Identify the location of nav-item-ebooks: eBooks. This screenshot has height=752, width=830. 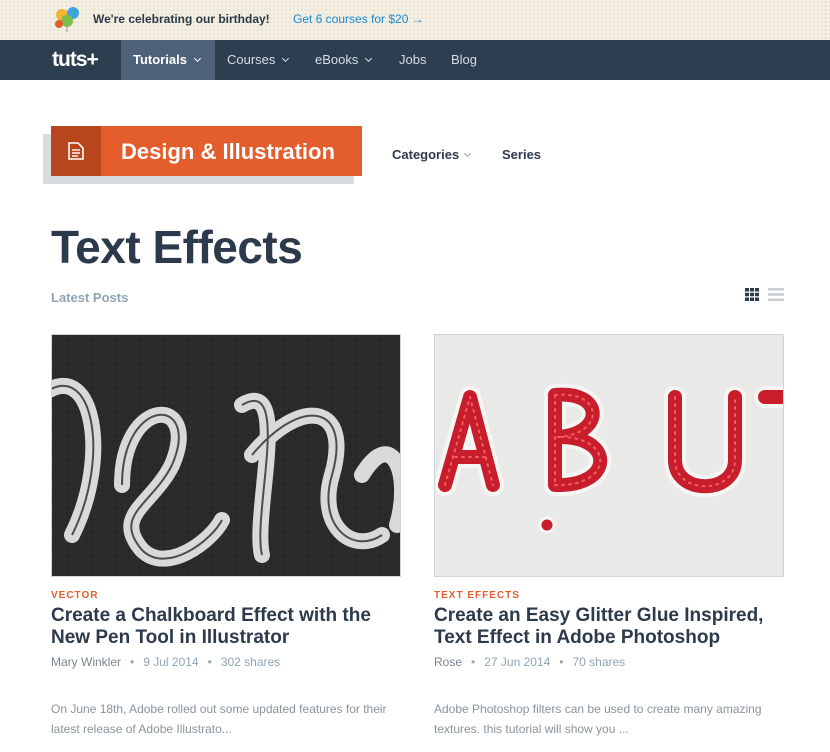
(344, 60).